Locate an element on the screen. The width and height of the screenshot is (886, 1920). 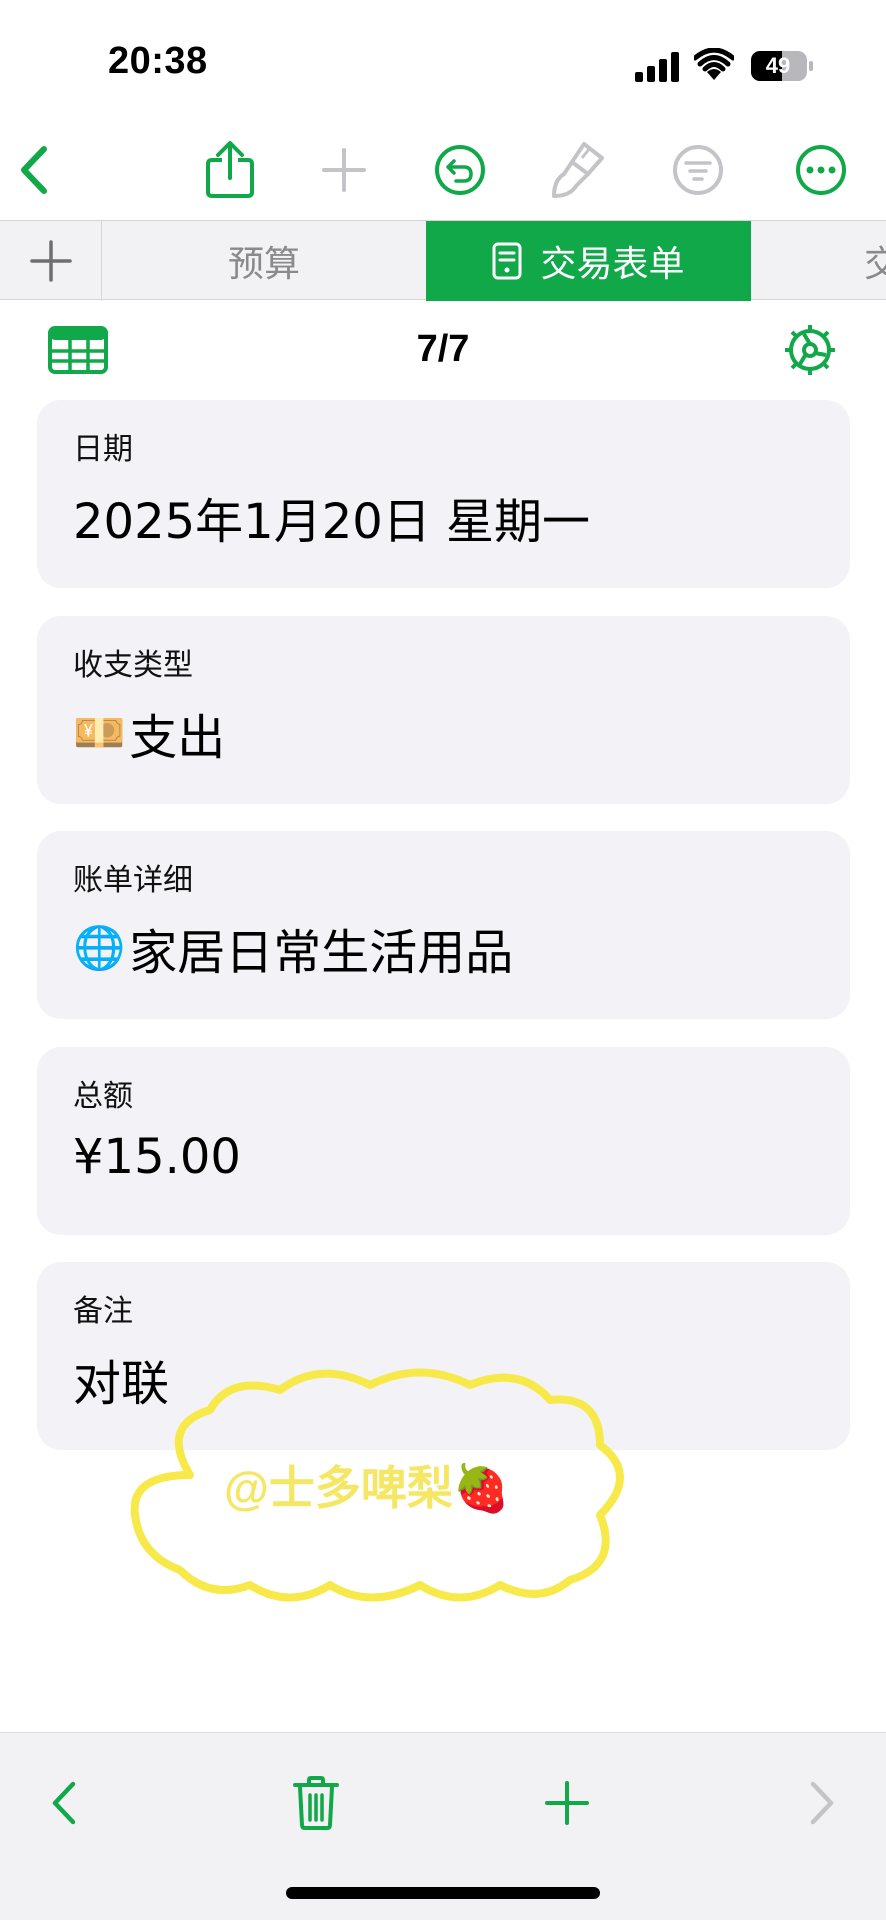
gear-icon is located at coordinates (810, 350).